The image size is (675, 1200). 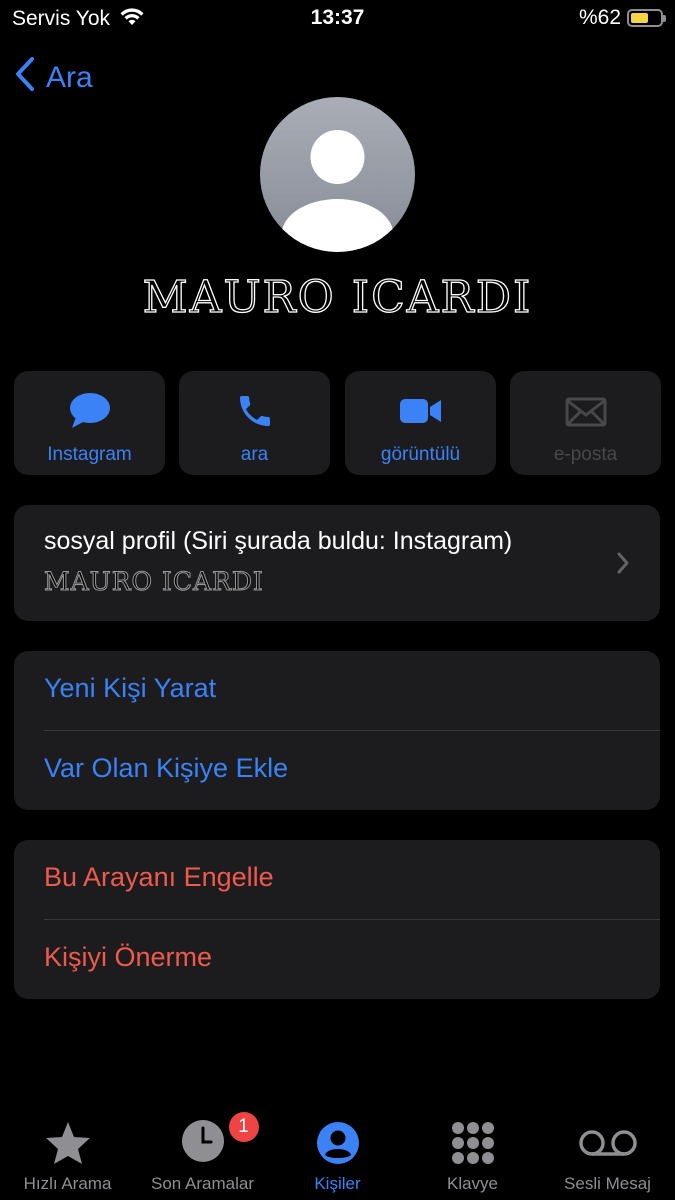 I want to click on add-to-existing-contact-button: Var Olan Kişiye Ekle, so click(x=352, y=768).